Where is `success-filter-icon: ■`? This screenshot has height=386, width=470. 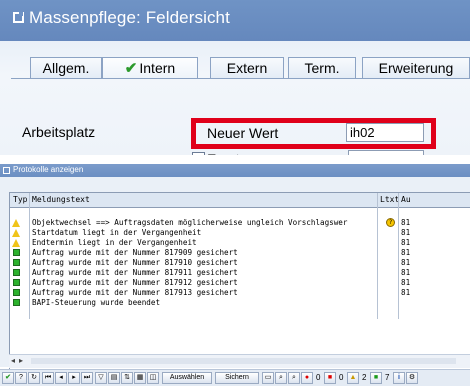
success-filter-icon: ■ is located at coordinates (376, 378).